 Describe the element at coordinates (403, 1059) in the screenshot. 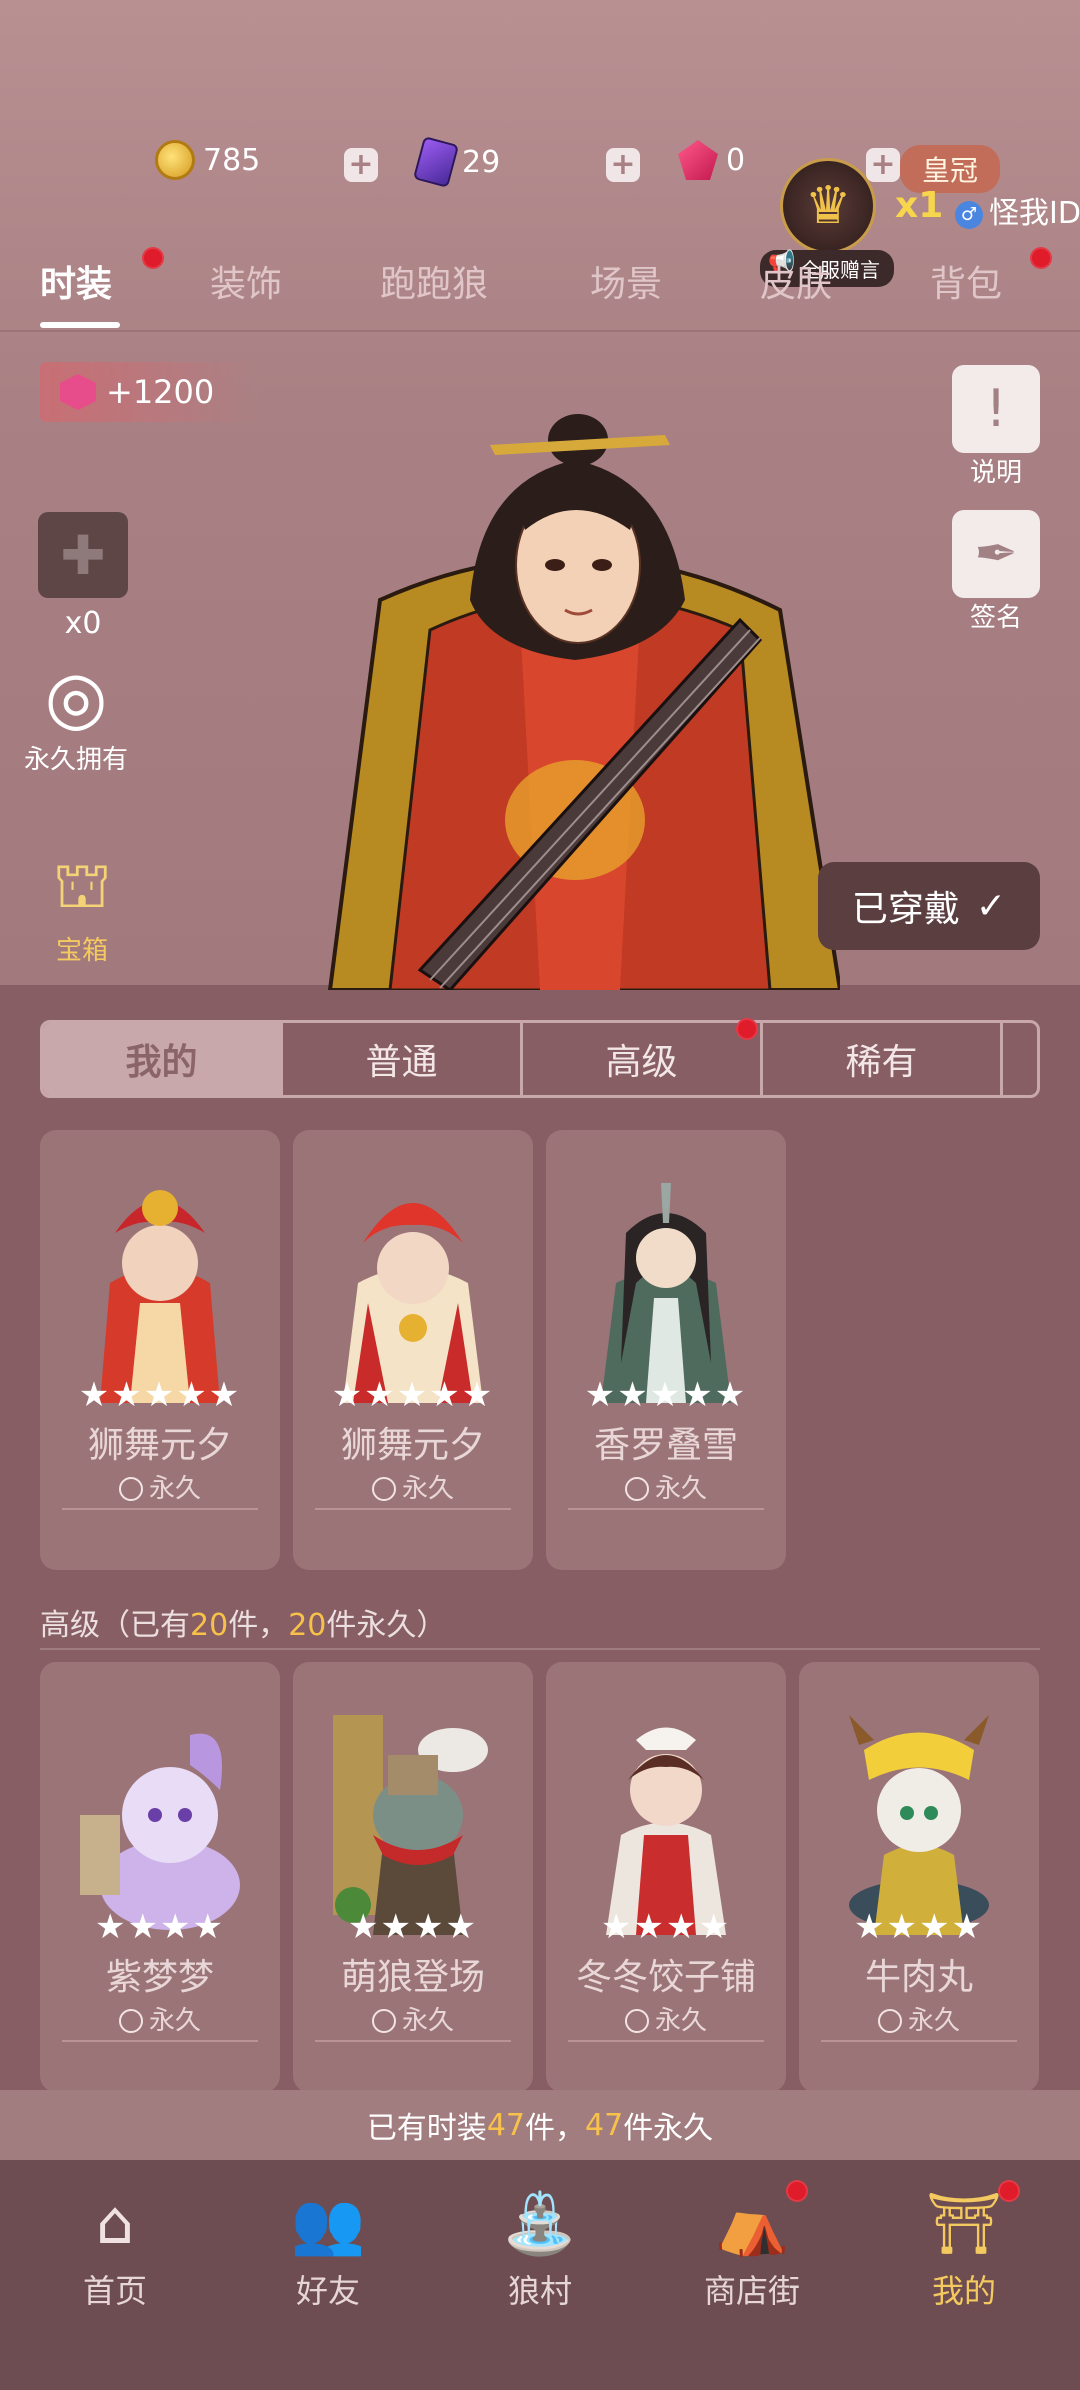

I see `subtab-normal: 普通` at that location.